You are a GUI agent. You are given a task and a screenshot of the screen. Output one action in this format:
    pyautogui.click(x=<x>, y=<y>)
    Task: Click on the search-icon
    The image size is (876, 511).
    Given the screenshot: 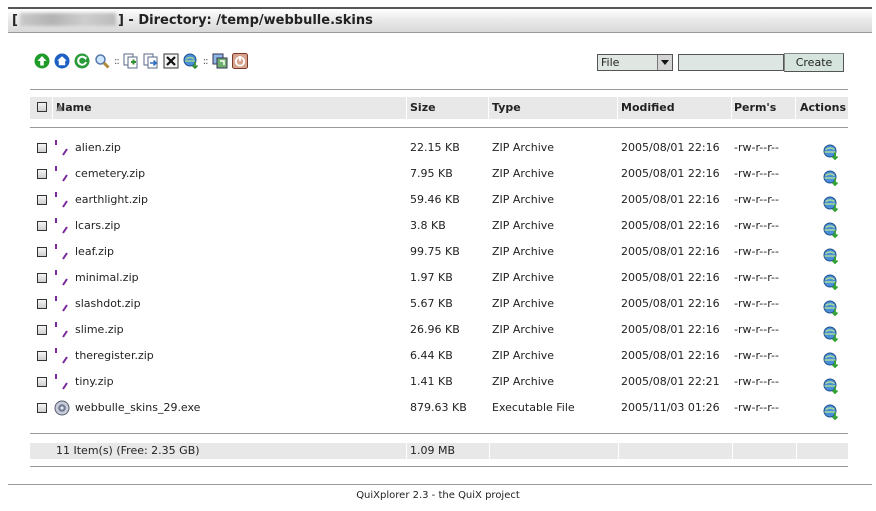 What is the action you would take?
    pyautogui.click(x=102, y=61)
    